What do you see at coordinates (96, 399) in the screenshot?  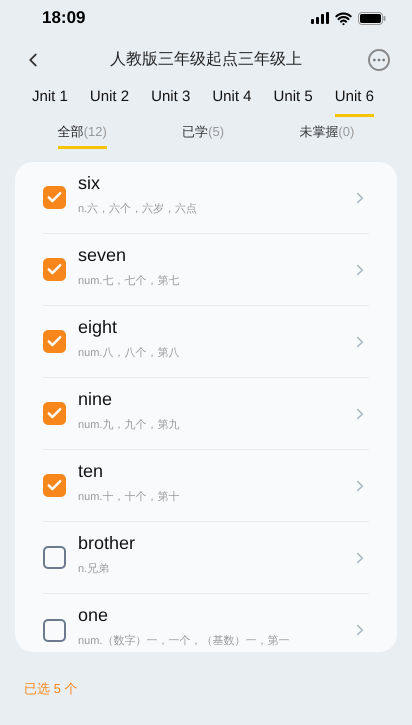 I see `word-text: nine` at bounding box center [96, 399].